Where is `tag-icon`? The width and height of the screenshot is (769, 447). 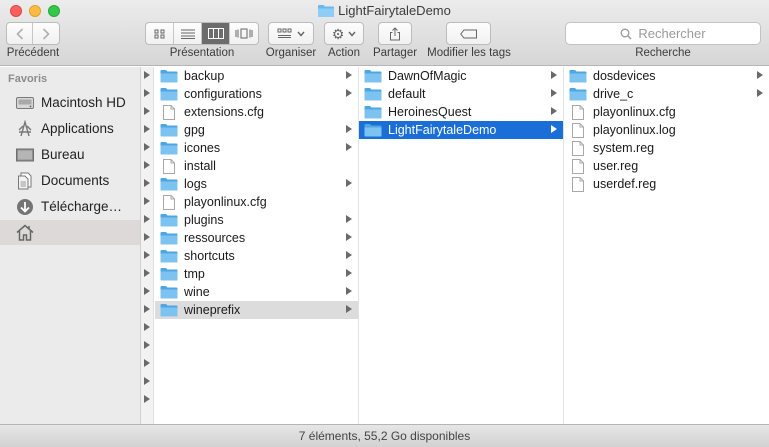
tag-icon is located at coordinates (468, 33).